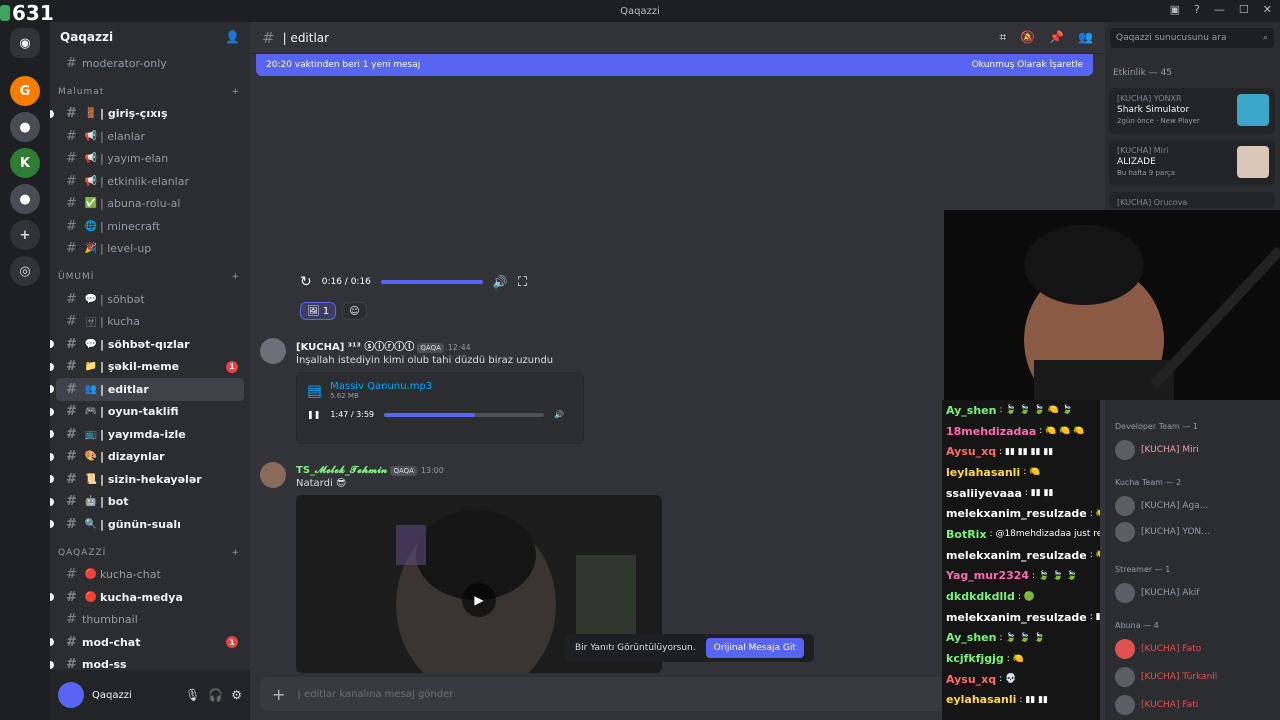 This screenshot has height=720, width=1280. What do you see at coordinates (341, 470) in the screenshot?
I see `message-author: TS_𝓜𝓮𝓵𝓮𝓴_𝓣𝓮𝓱𝓶𝓲𝓷` at bounding box center [341, 470].